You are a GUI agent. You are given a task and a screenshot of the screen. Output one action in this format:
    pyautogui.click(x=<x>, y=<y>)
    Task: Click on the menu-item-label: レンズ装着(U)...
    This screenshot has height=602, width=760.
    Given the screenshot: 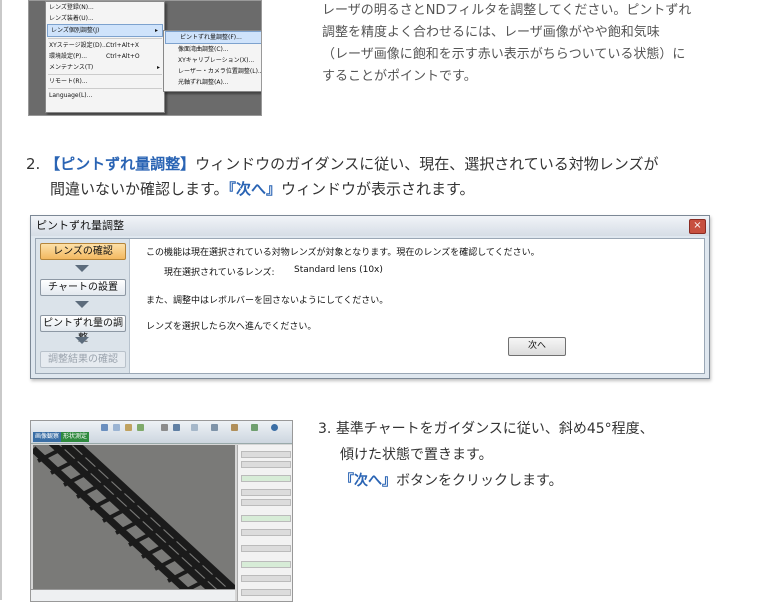 What is the action you would take?
    pyautogui.click(x=71, y=18)
    